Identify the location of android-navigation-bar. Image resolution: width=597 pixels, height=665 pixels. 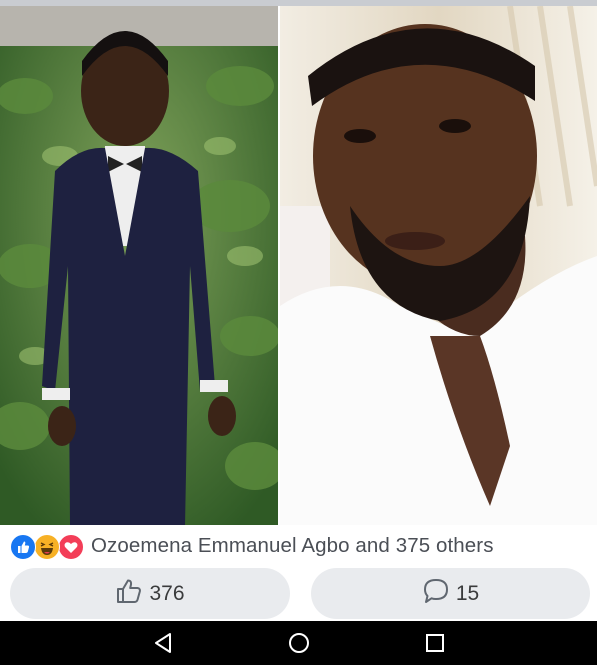
(298, 643).